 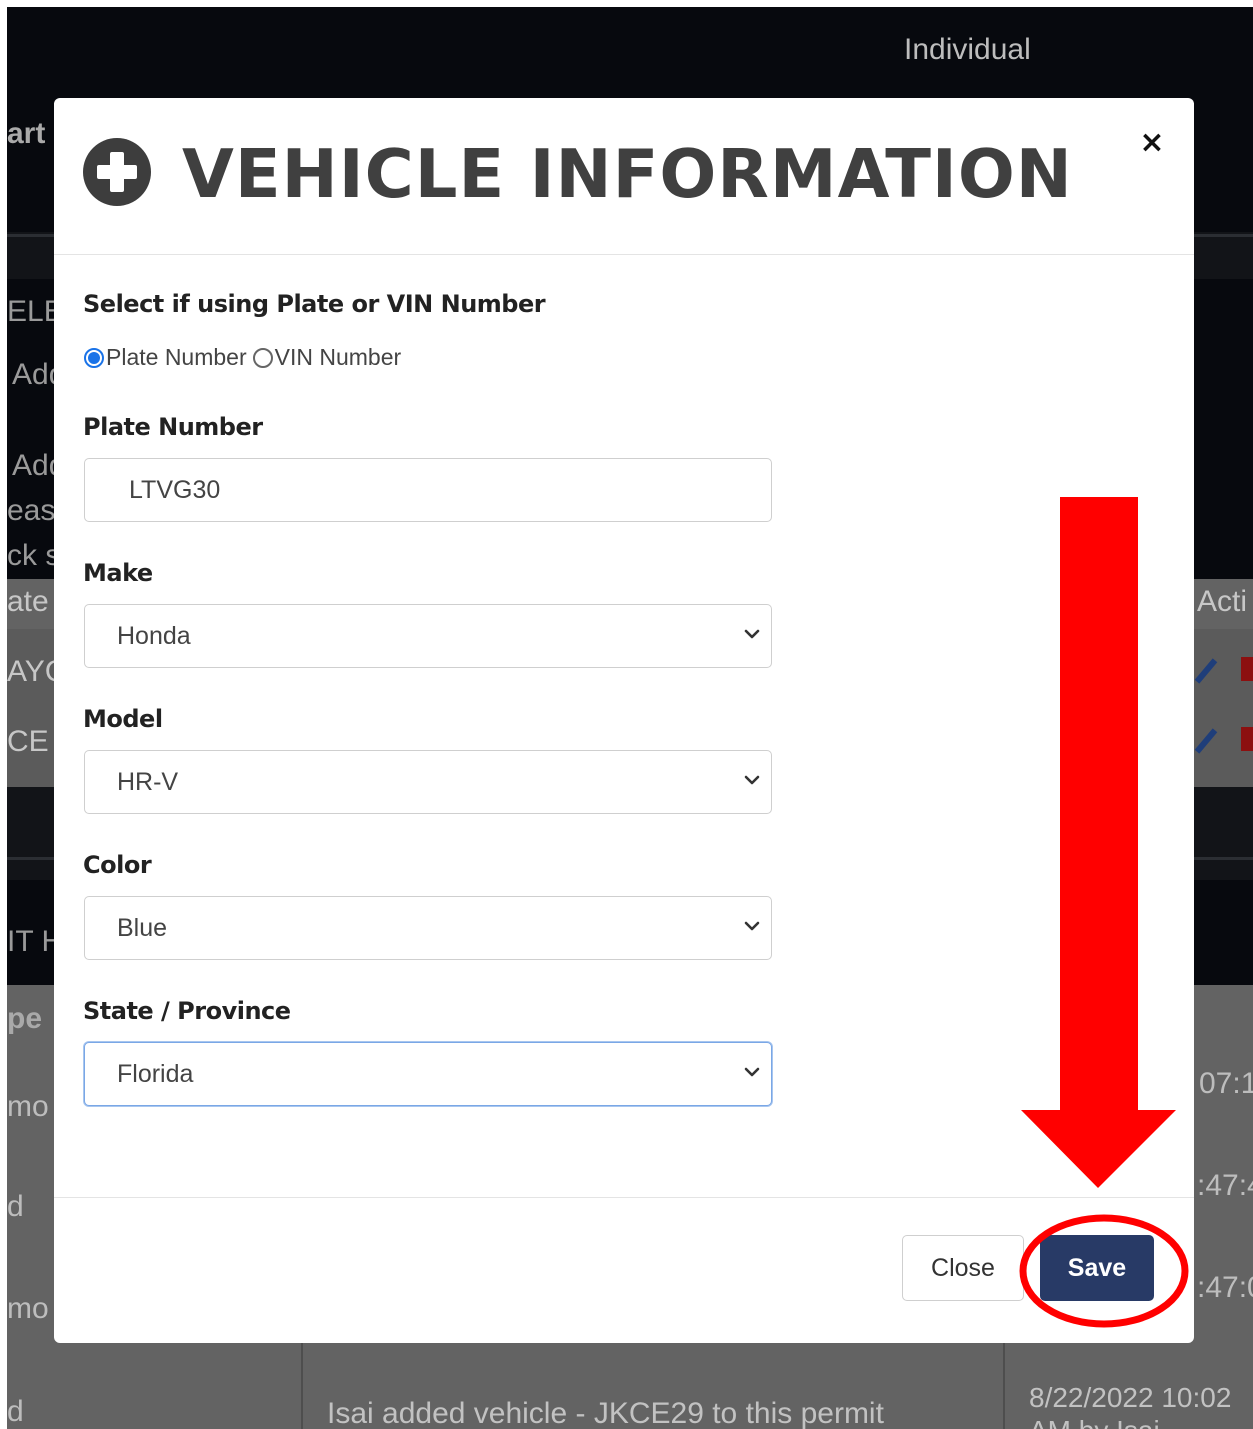 What do you see at coordinates (1098, 842) in the screenshot?
I see `red-arrow-annotation` at bounding box center [1098, 842].